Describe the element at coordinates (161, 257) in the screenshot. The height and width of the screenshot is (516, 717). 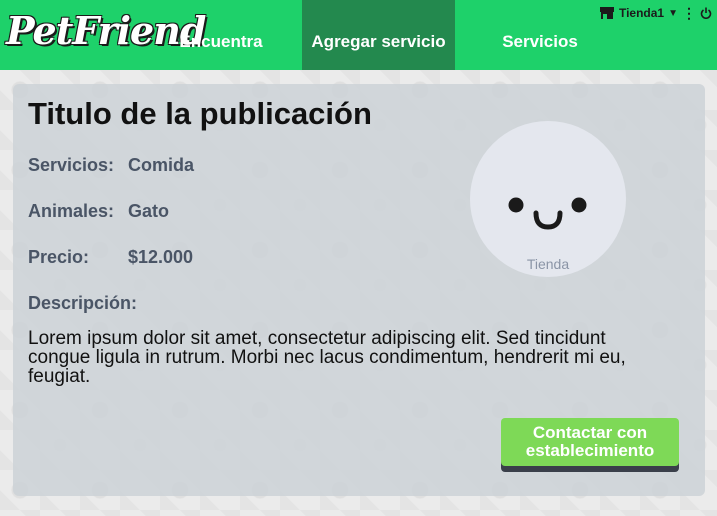
I see `price-value: $12.000` at that location.